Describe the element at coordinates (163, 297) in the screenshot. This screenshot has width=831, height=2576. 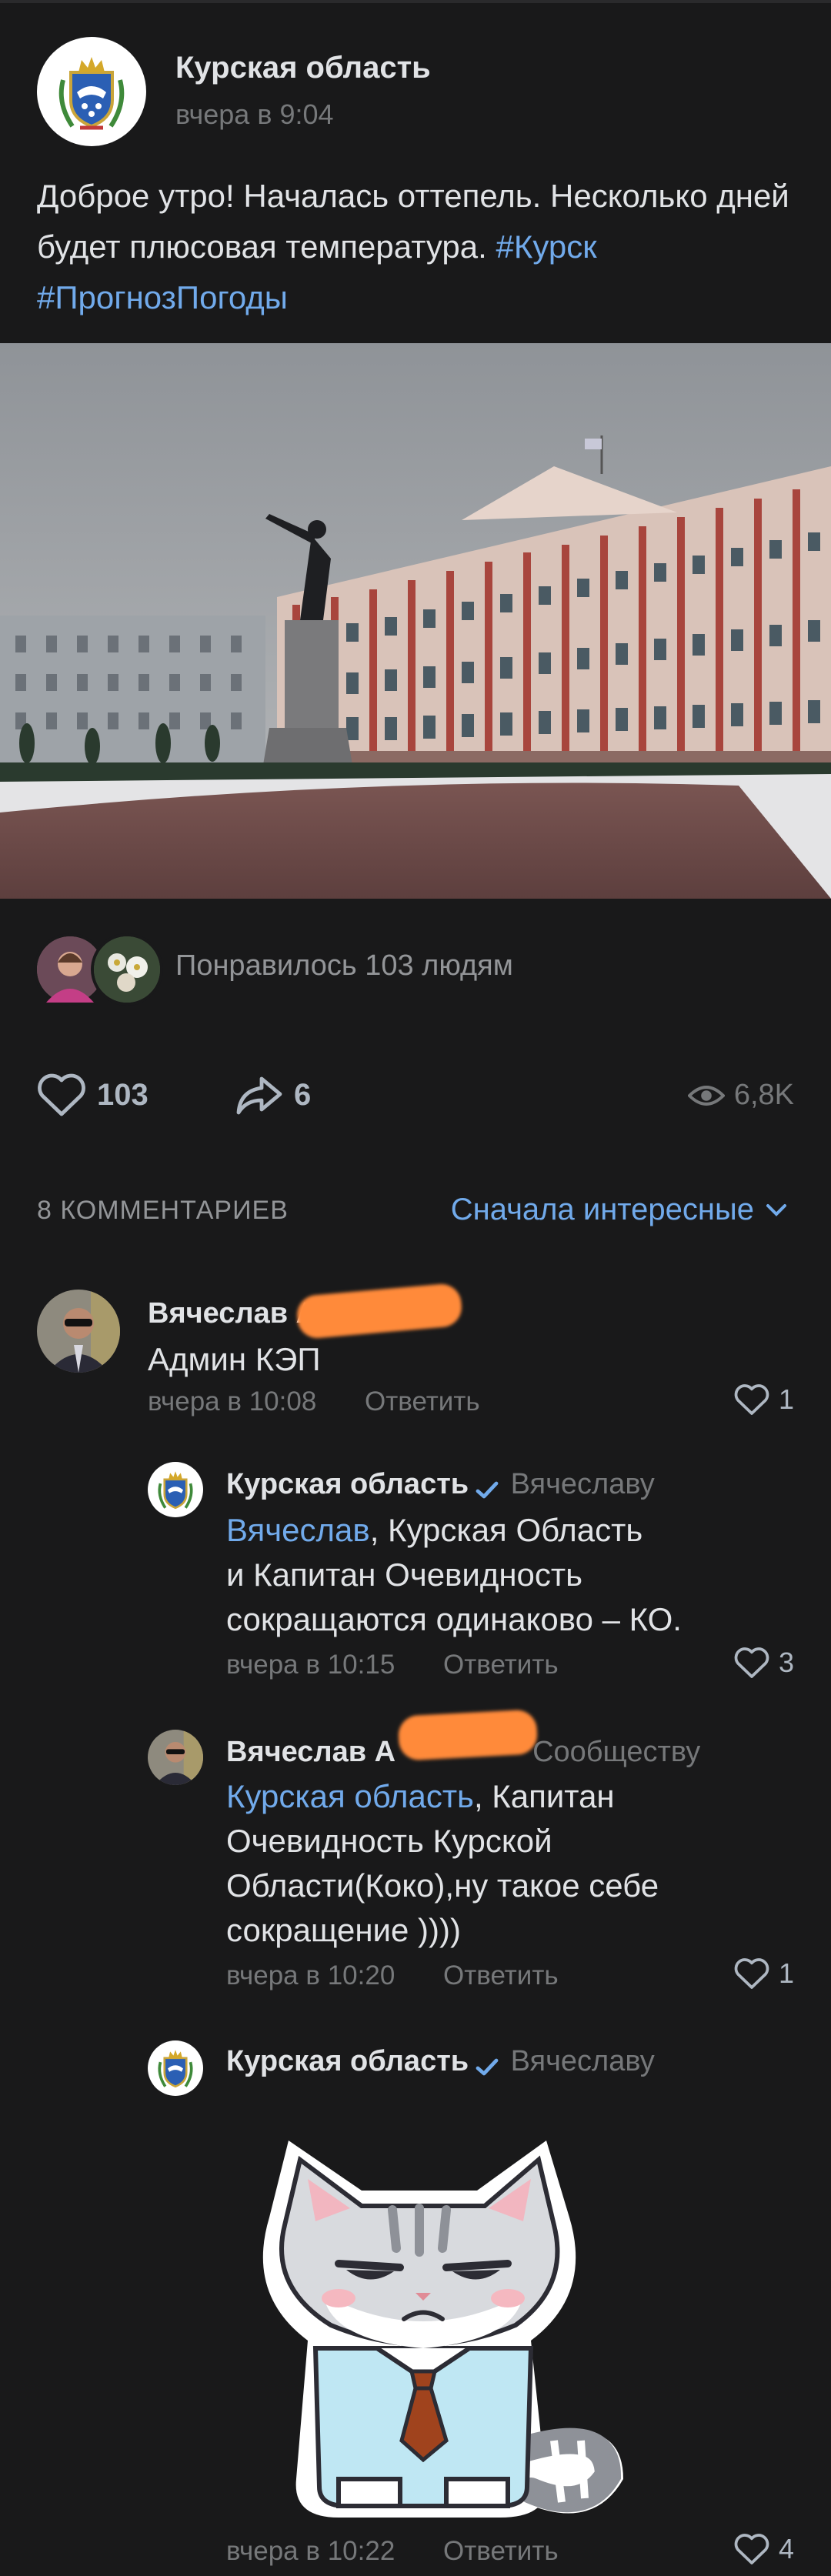
I see `hashtag-weather: #ПрогнозПогоды` at that location.